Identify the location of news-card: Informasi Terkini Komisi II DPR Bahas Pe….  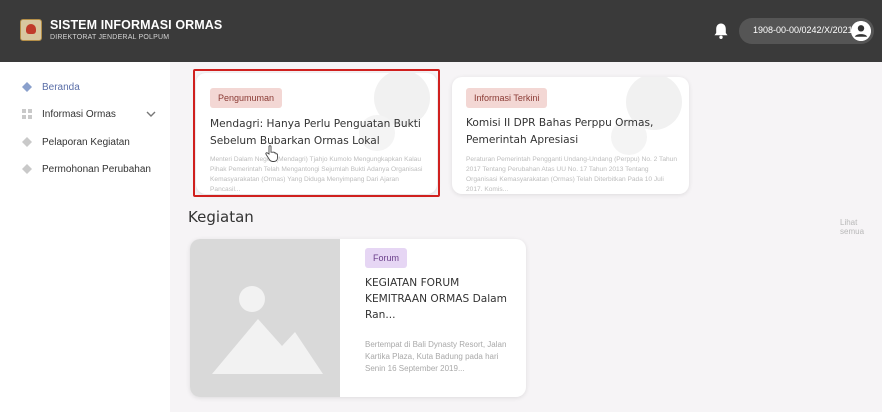
(570, 135).